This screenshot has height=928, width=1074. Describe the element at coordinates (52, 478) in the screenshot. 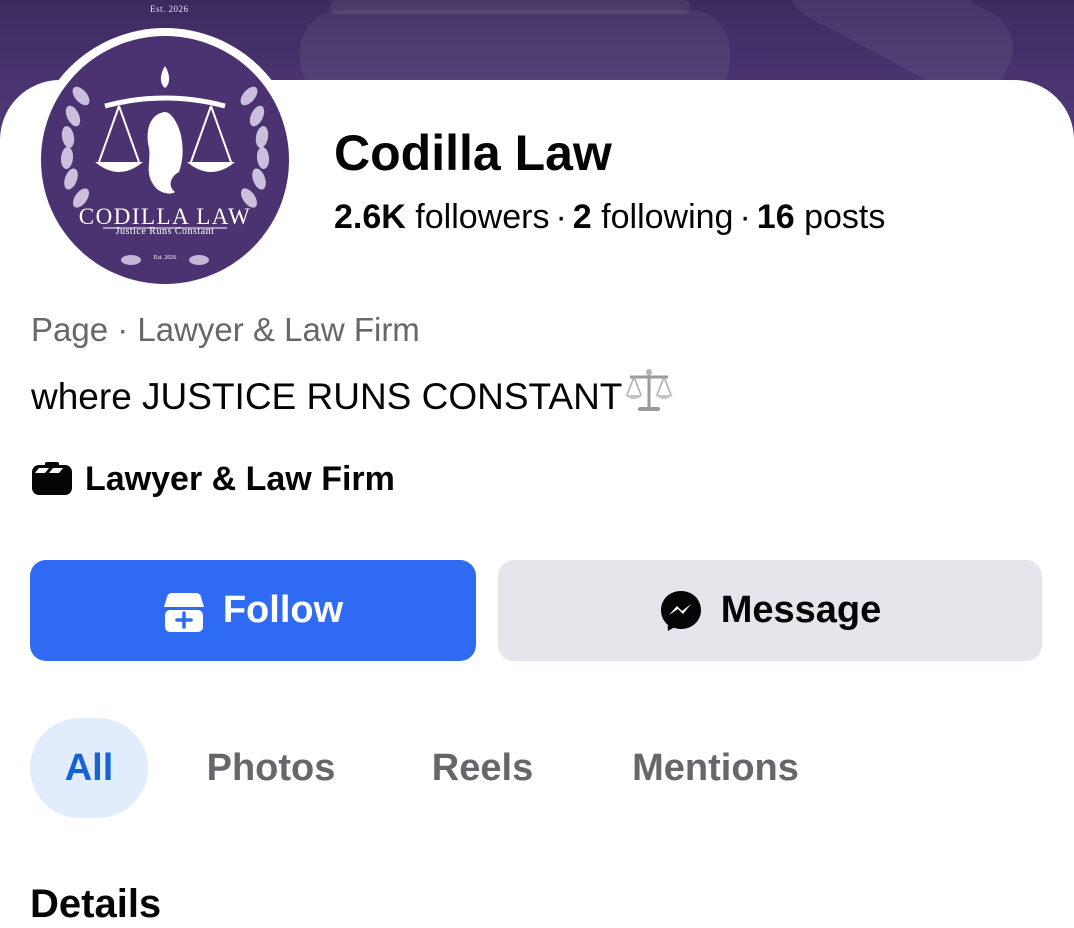

I see `briefcase-icon` at that location.